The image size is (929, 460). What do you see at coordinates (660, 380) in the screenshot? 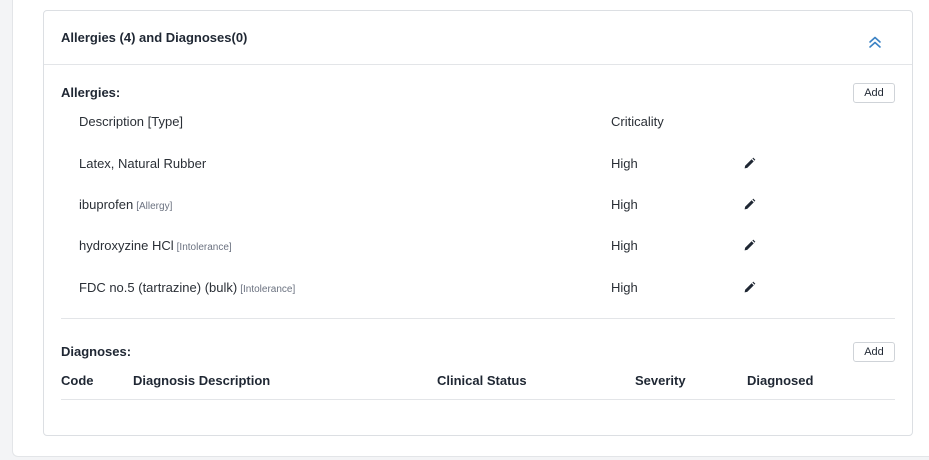
I see `diagnosis-col-severity: Severity` at bounding box center [660, 380].